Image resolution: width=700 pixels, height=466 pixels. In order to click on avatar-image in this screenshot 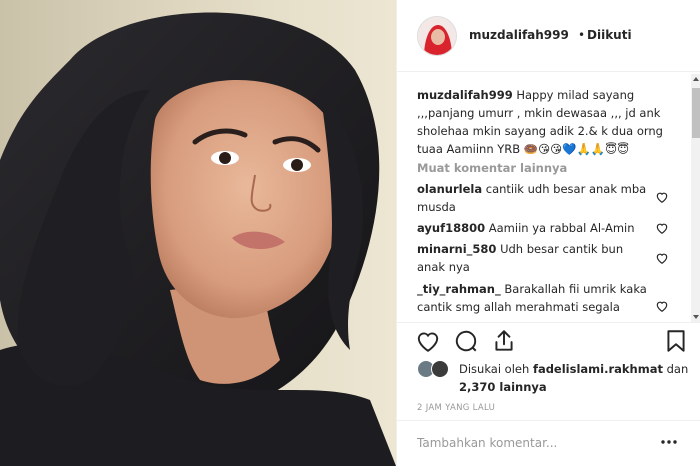, I will do `click(437, 36)`.